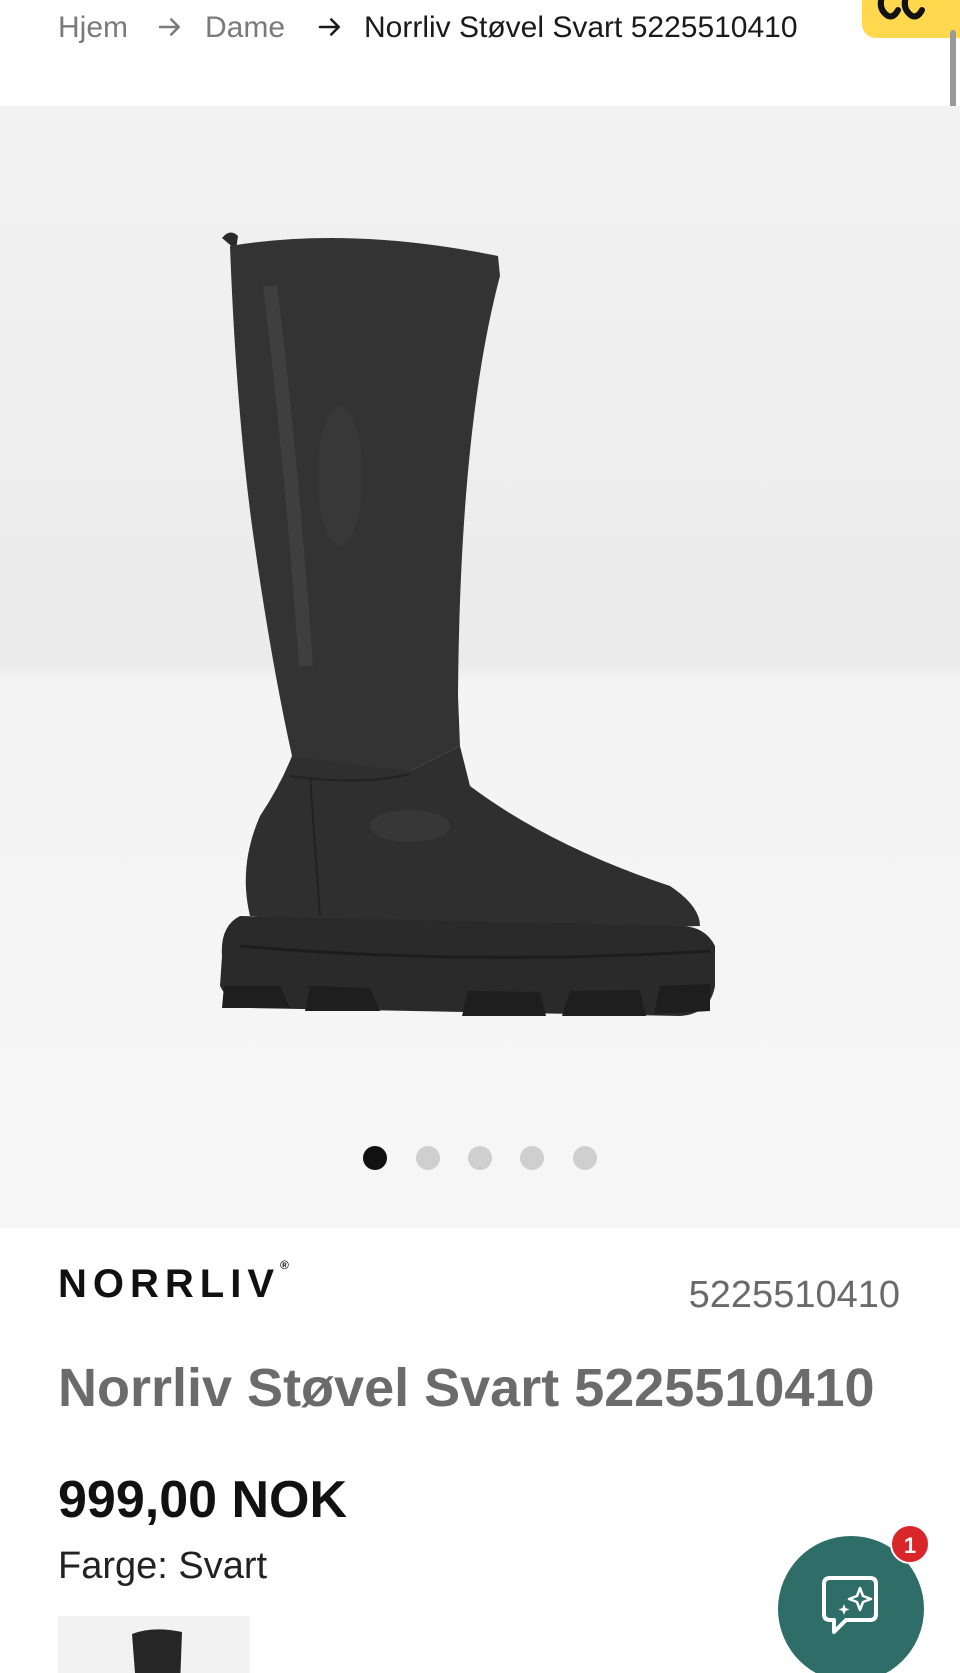  I want to click on product-title: Norrliv Støvel Svart 5225510410, so click(466, 1388).